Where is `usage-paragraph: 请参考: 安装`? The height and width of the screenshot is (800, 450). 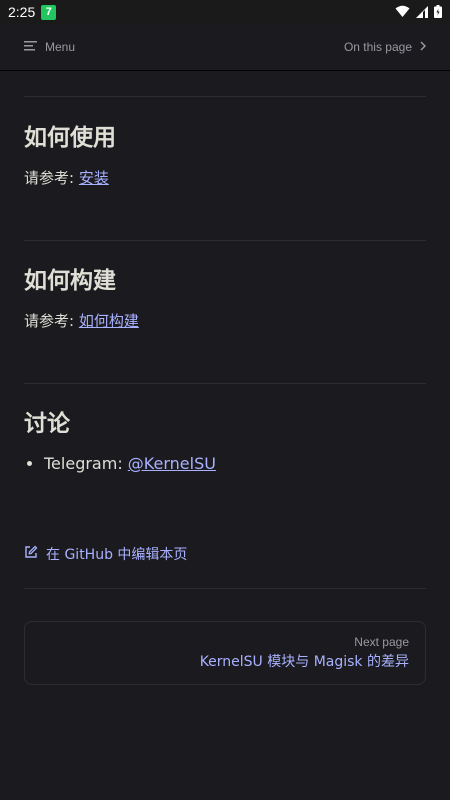
usage-paragraph: 请参考: 安装 is located at coordinates (225, 178).